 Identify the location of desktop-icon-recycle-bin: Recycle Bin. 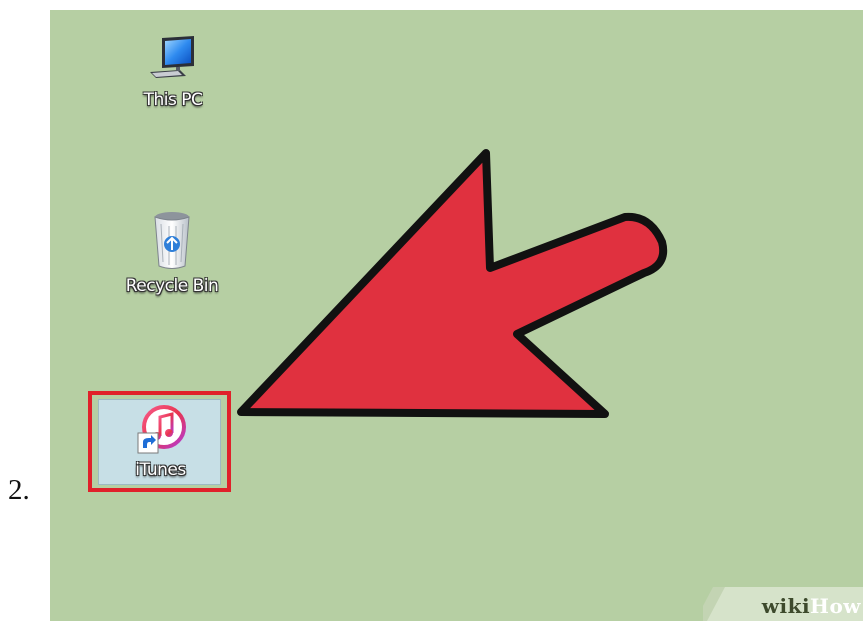
(172, 252).